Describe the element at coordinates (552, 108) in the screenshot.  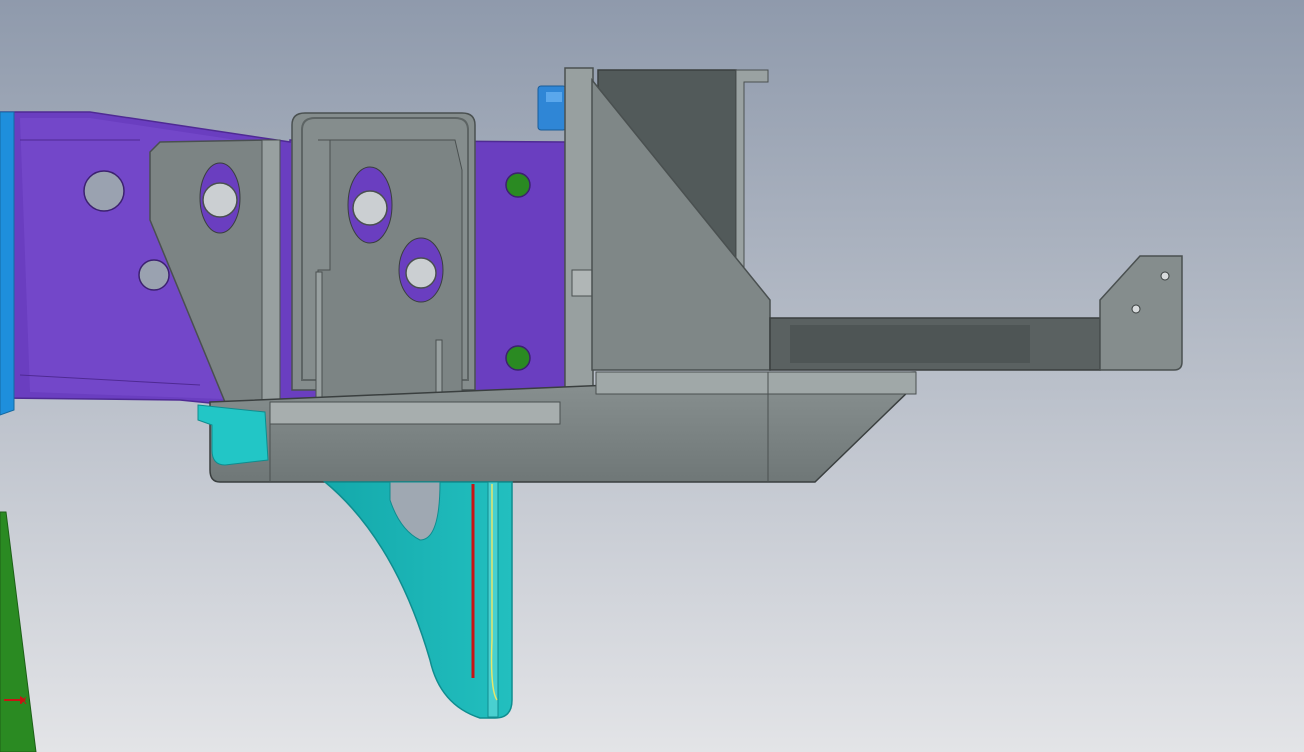
I see `blue-bolt-hardware` at that location.